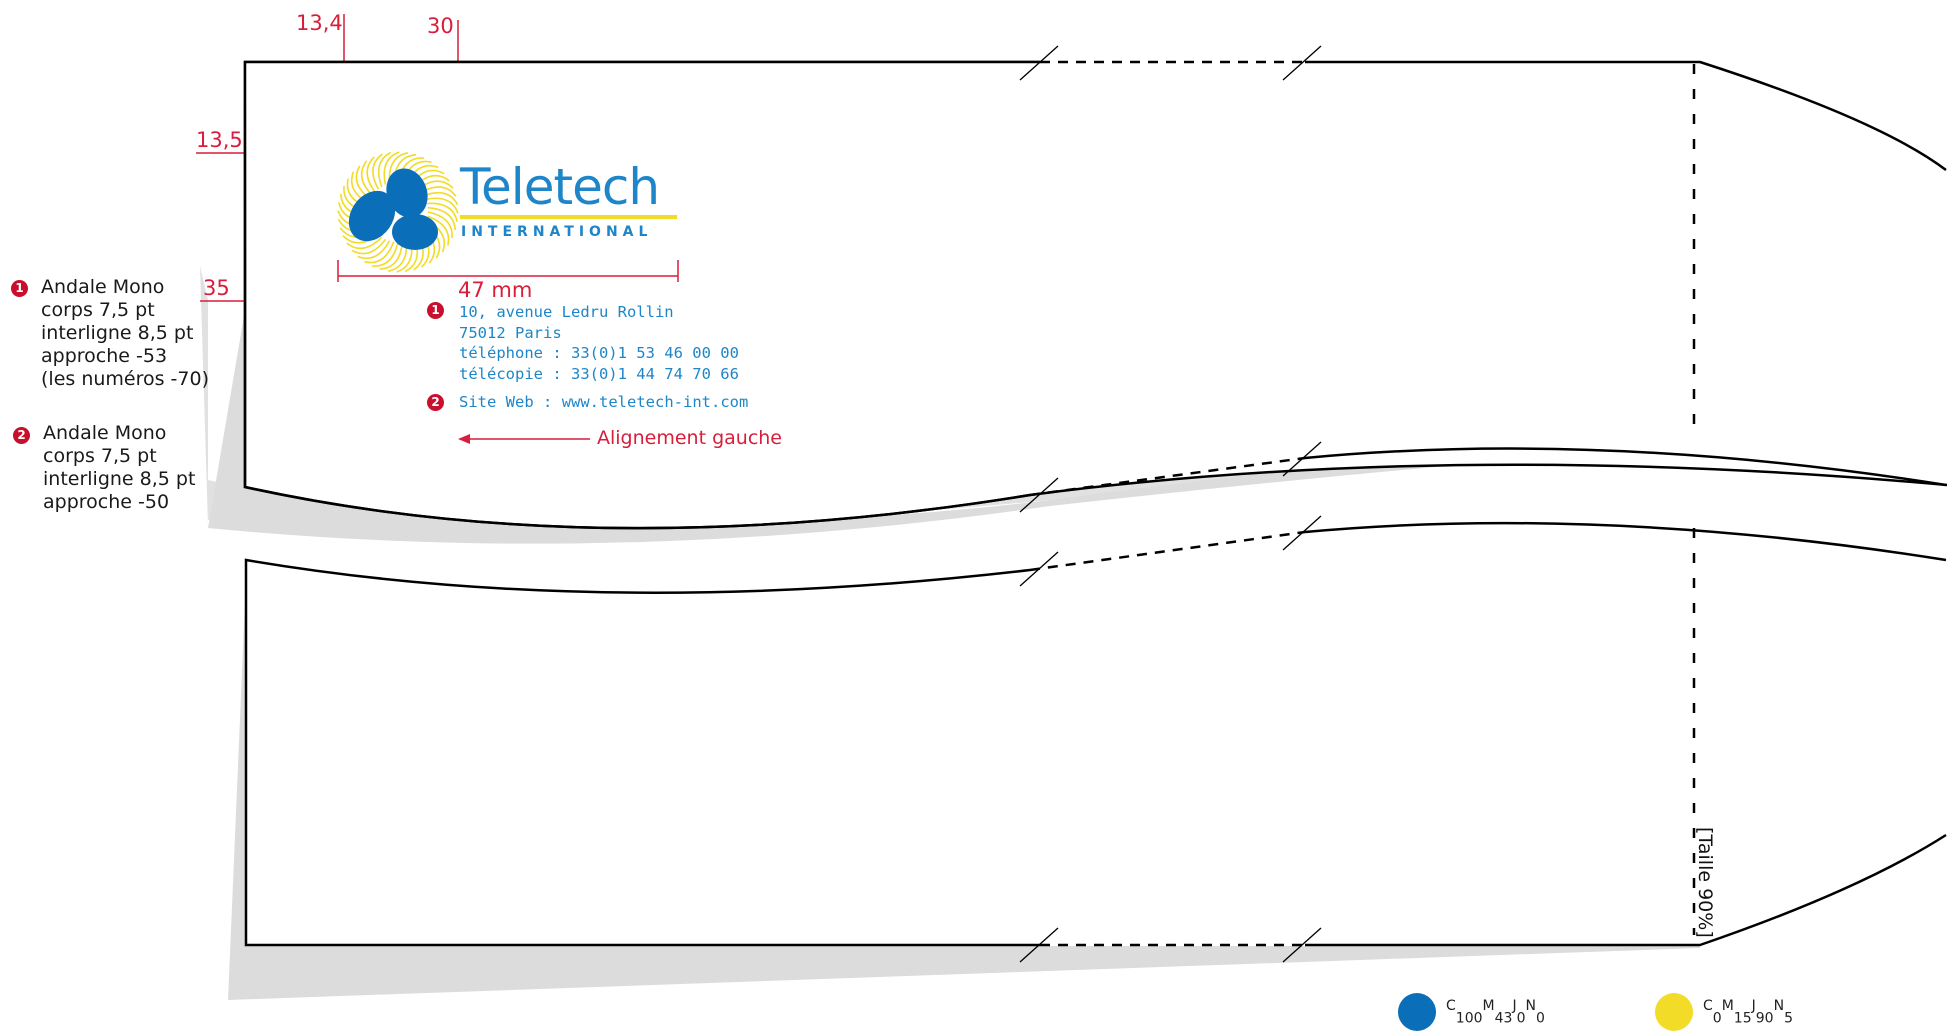 This screenshot has height=1031, width=1947. I want to click on swatch-yellow-dot, so click(1674, 1012).